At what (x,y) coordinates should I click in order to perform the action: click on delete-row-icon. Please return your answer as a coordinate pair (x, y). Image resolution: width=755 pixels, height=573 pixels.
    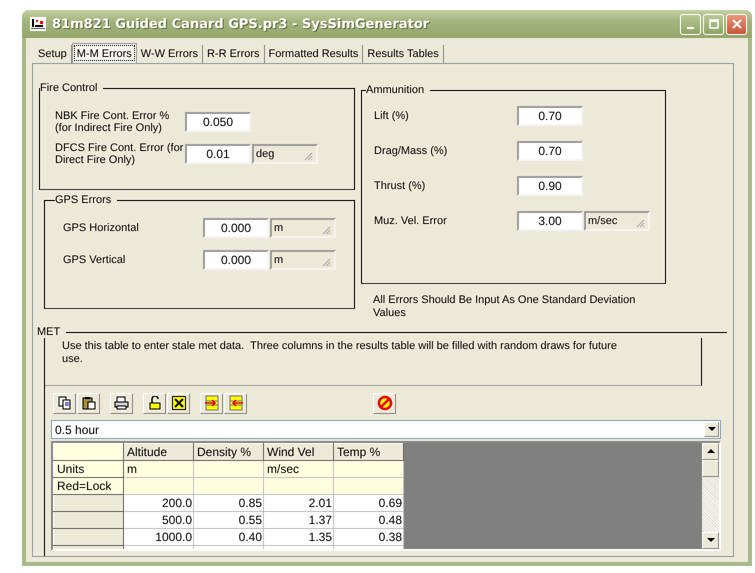
    Looking at the image, I should click on (236, 403).